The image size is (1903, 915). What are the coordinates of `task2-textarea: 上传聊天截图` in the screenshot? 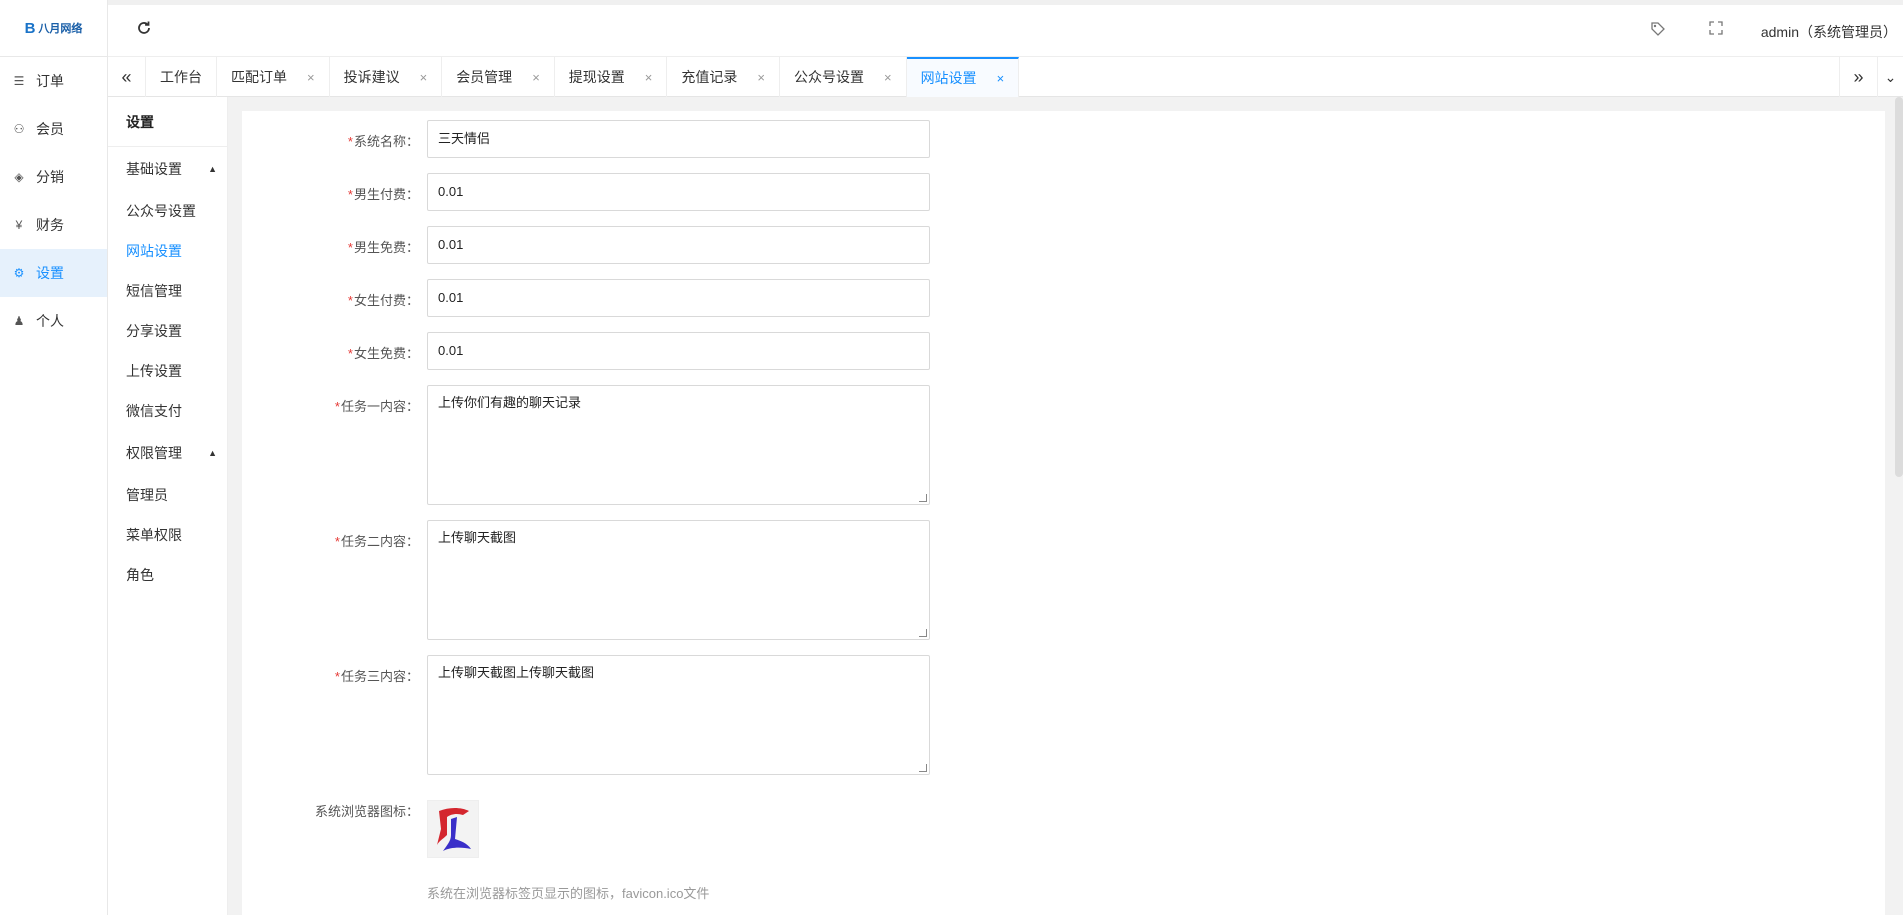 It's located at (678, 580).